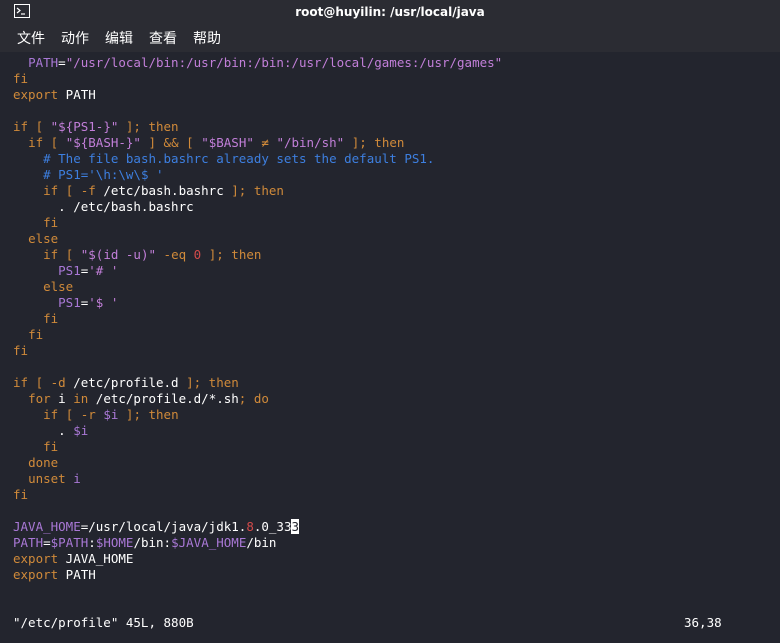 The image size is (780, 643). Describe the element at coordinates (69, 270) in the screenshot. I see `code-token: PS1` at that location.